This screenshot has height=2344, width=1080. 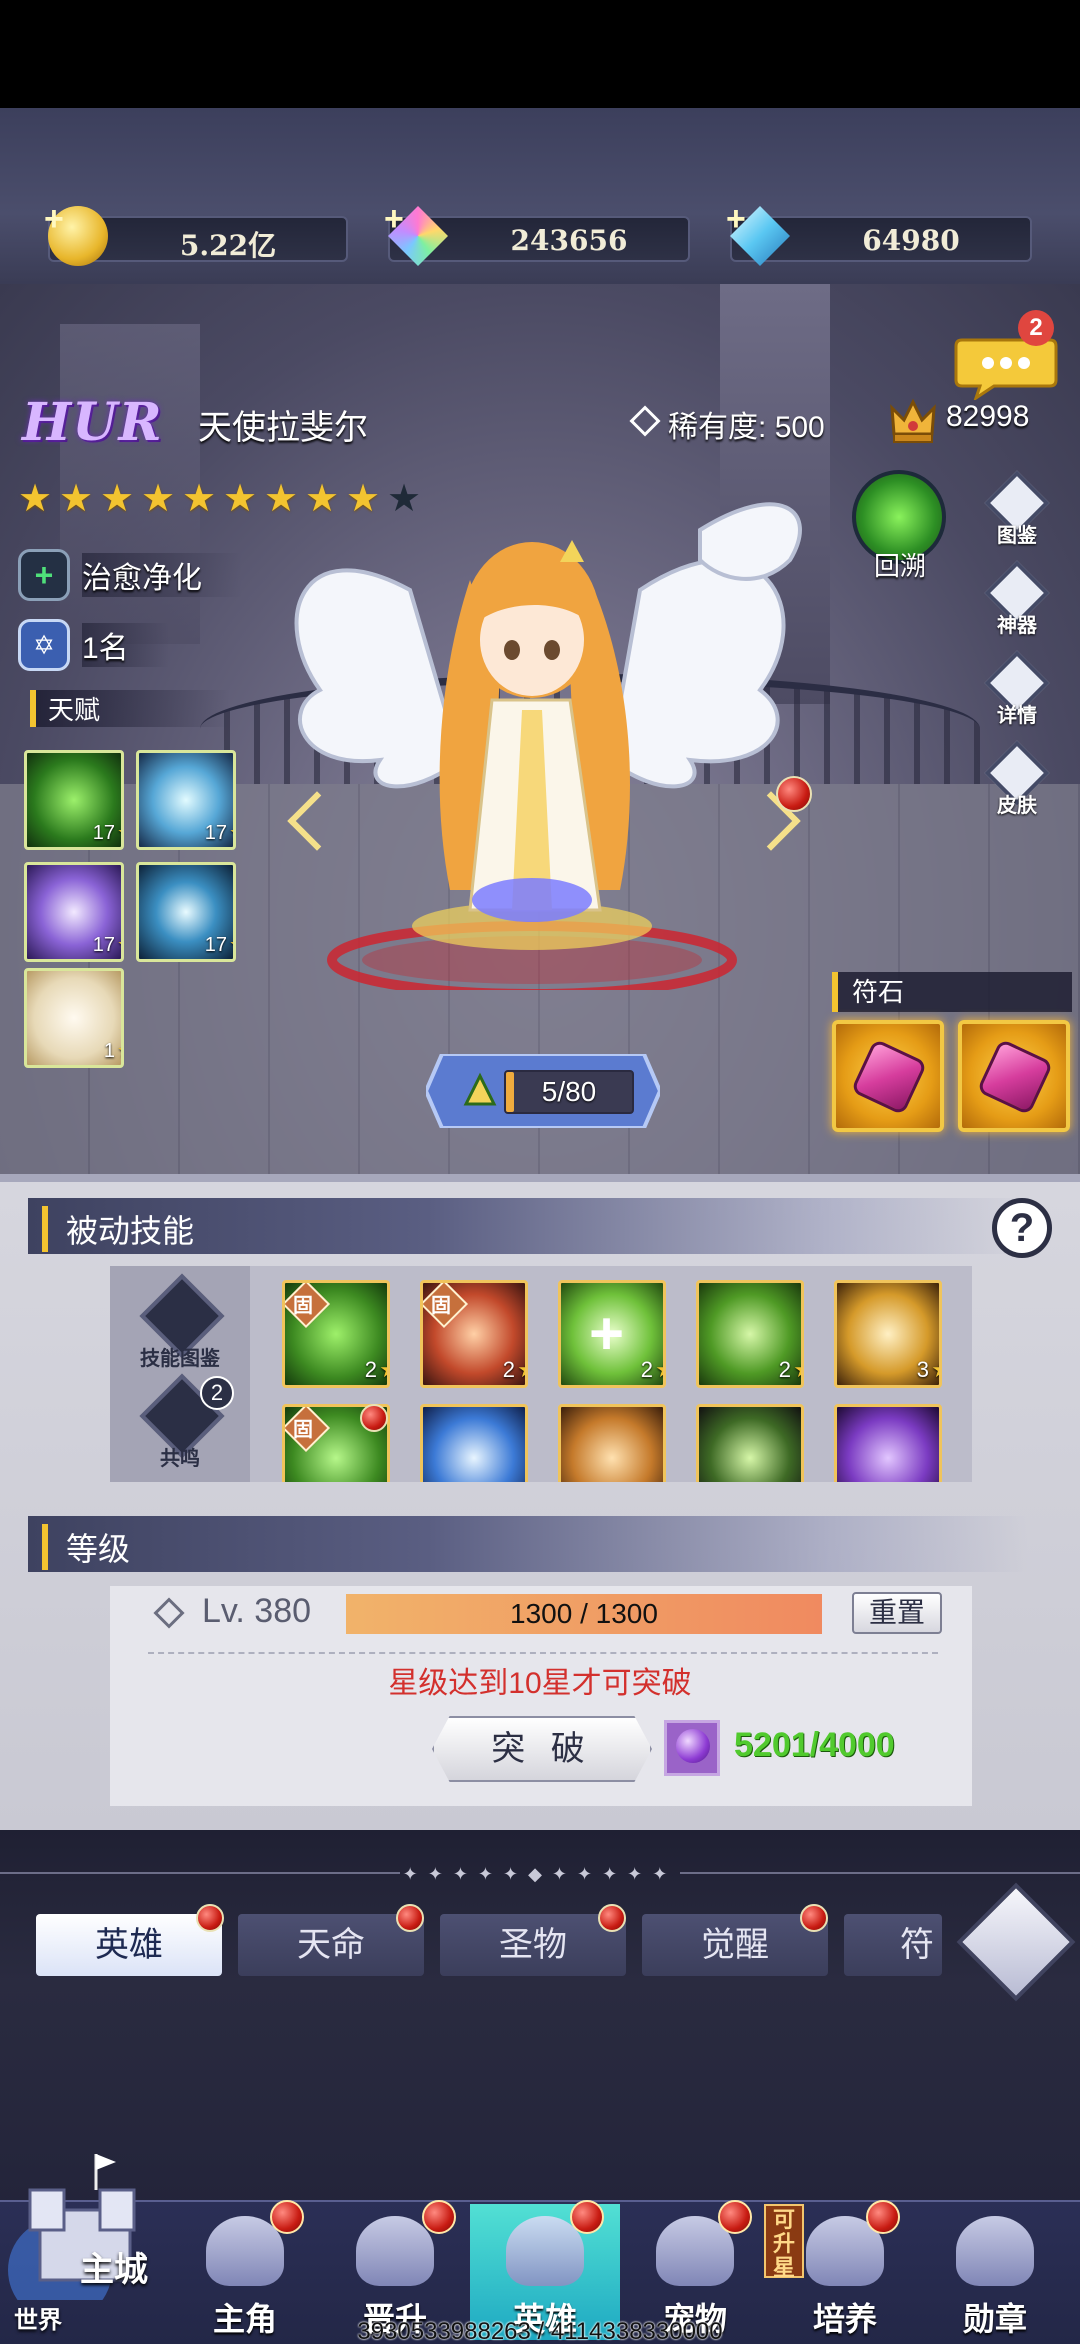 I want to click on bamboo-icon: 固 2★, so click(x=336, y=1334).